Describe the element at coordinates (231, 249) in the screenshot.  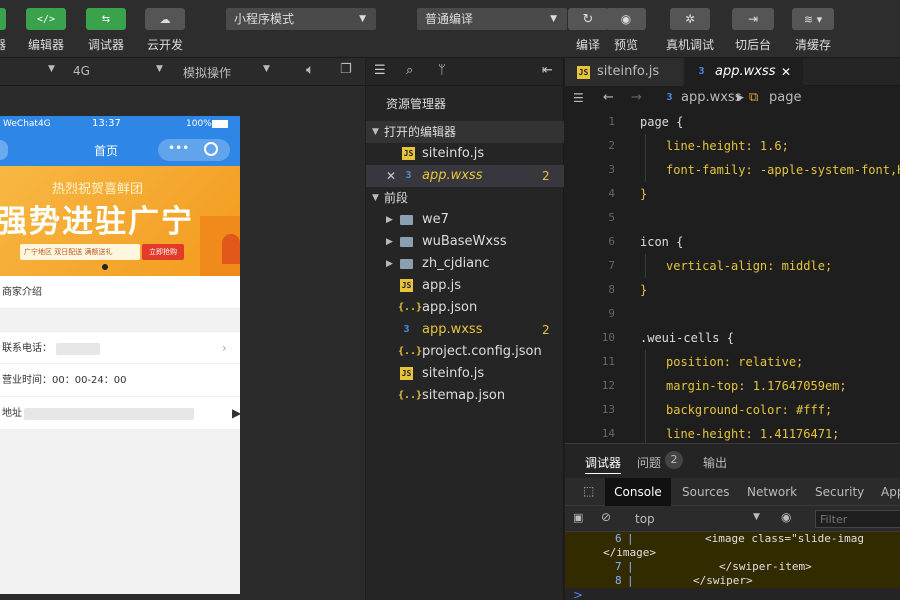
I see `tree-shape` at that location.